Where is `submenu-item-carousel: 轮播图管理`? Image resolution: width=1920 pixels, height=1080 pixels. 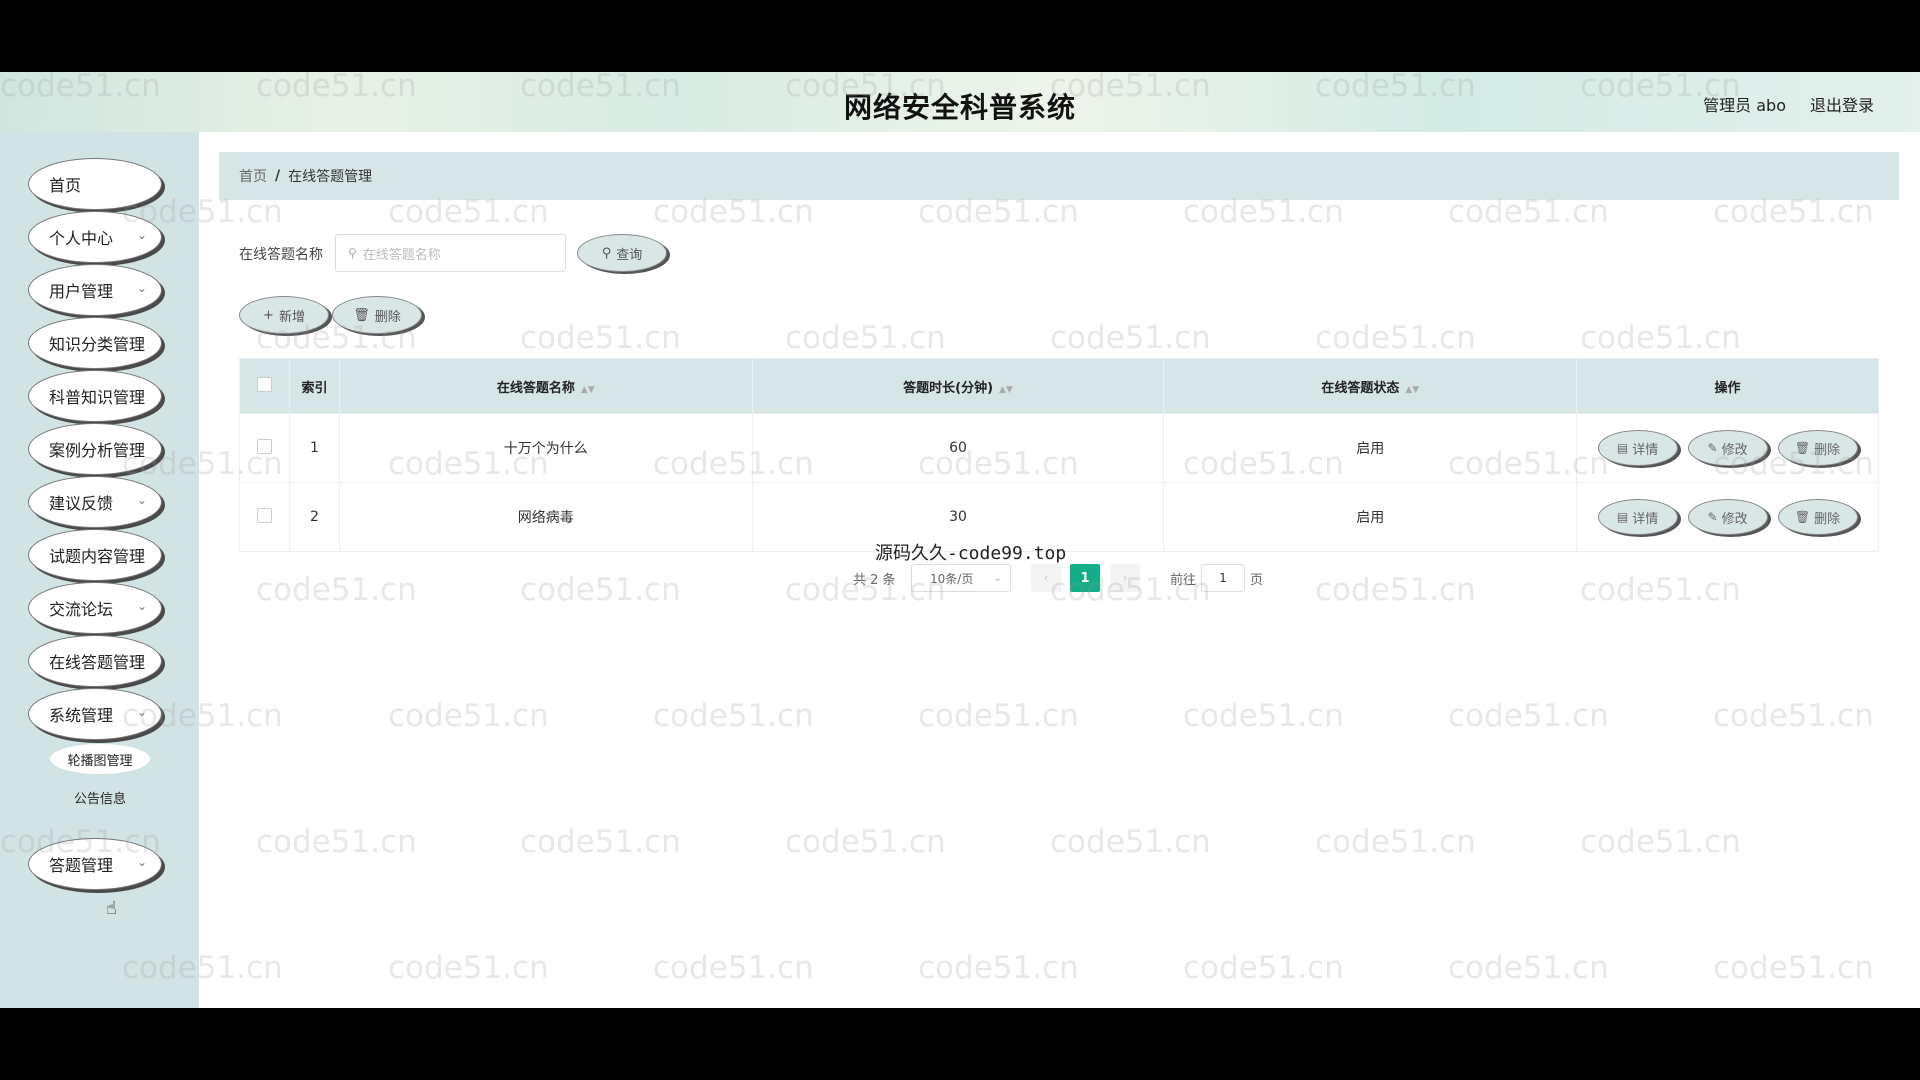
submenu-item-carousel: 轮播图管理 is located at coordinates (100, 759).